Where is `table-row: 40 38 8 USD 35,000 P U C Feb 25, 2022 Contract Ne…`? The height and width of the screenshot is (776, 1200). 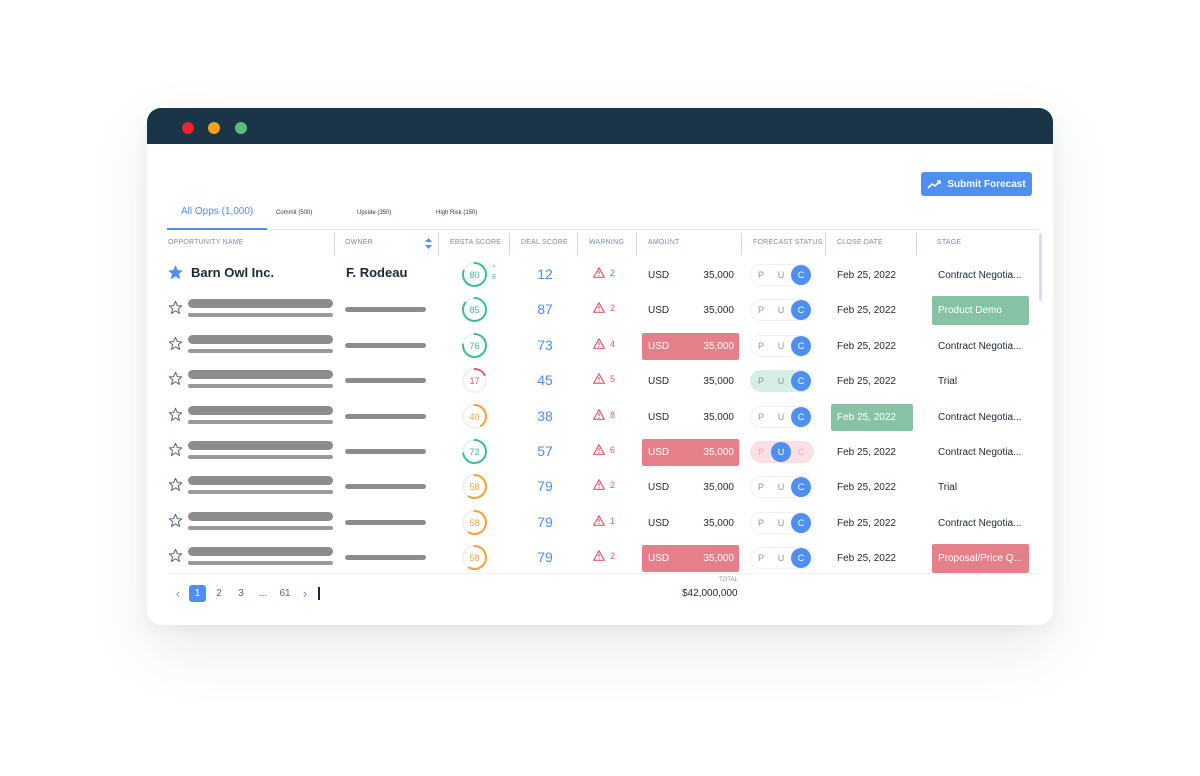
table-row: 40 38 8 USD 35,000 P U C Feb 25, 2022 Contract Ne… is located at coordinates (603, 417).